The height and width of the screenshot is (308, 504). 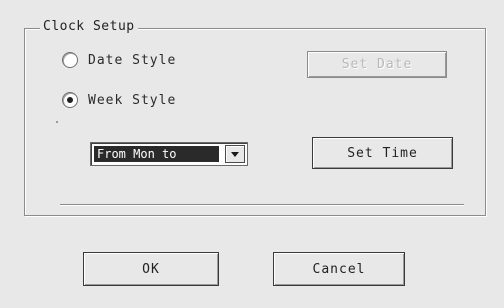 What do you see at coordinates (151, 269) in the screenshot?
I see `ok-button: OK` at bounding box center [151, 269].